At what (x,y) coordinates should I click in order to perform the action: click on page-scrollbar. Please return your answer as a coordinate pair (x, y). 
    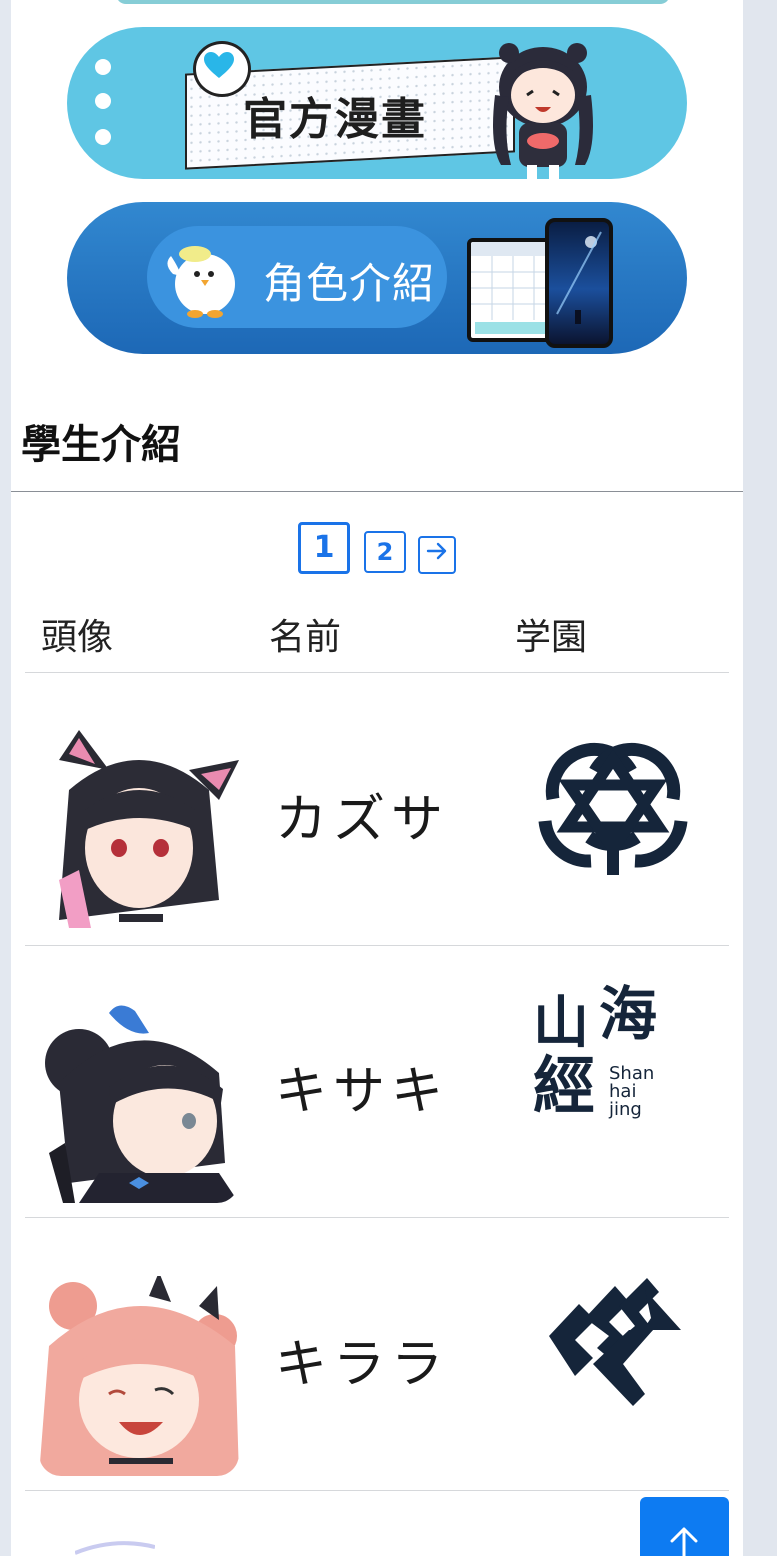
    Looking at the image, I should click on (760, 778).